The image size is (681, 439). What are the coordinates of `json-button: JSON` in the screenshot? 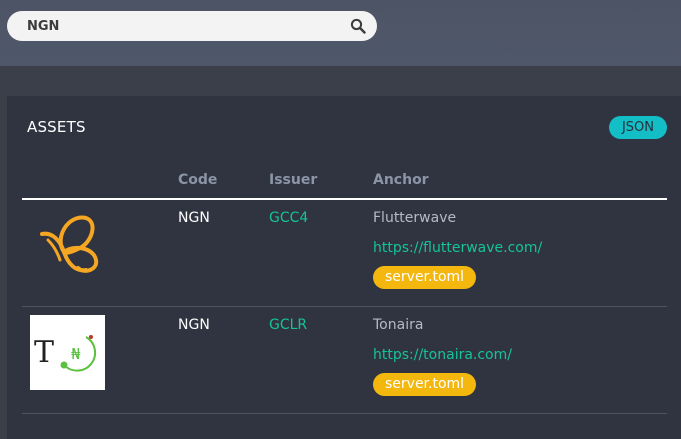 It's located at (638, 127).